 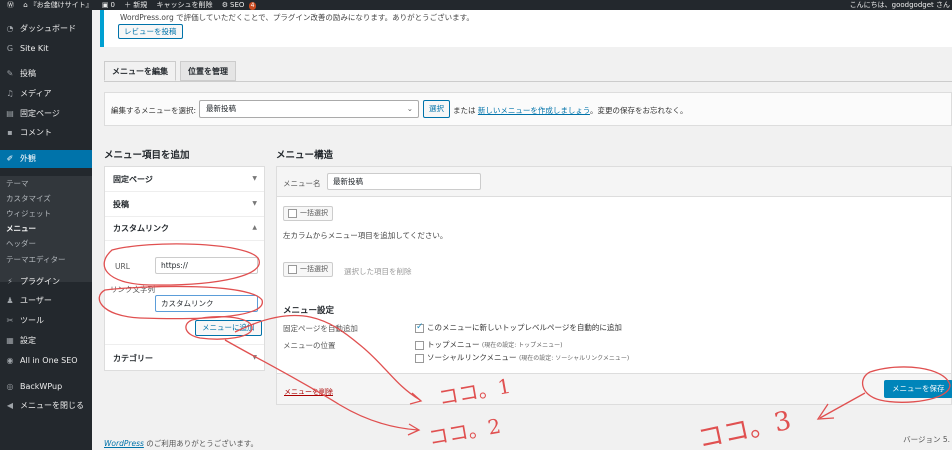 I want to click on sidebar-item-backwpup: ◎ BackWPup, so click(x=46, y=387).